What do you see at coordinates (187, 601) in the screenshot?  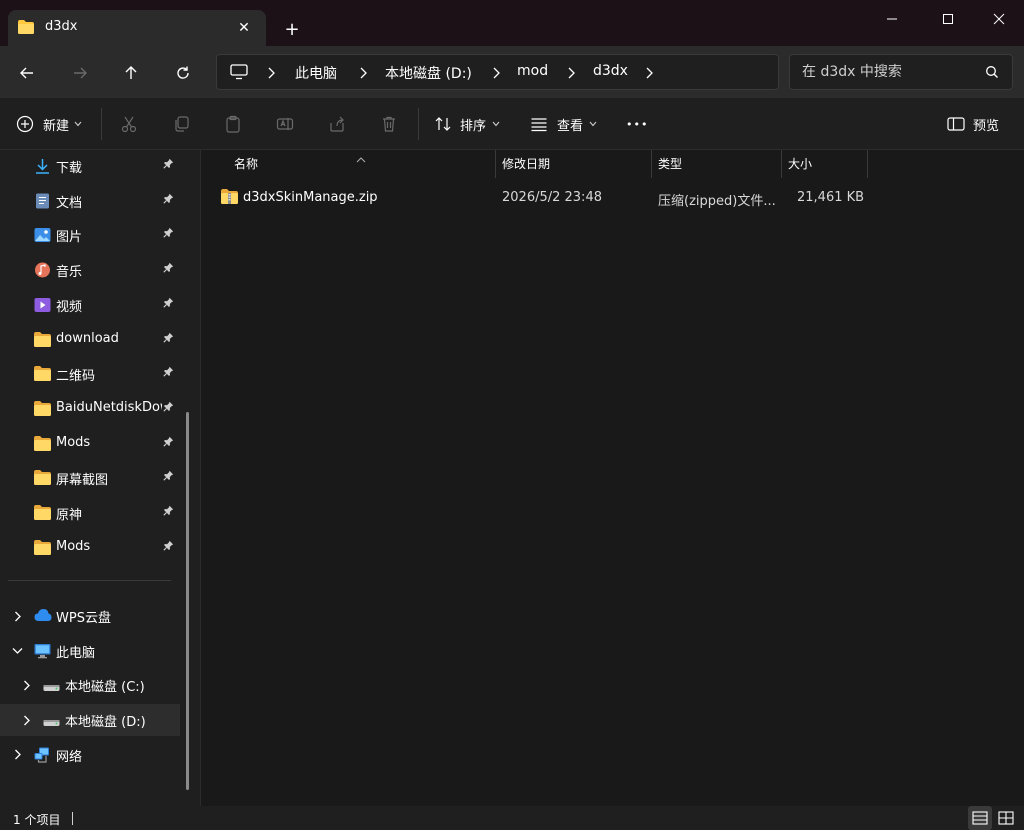 I see `sidebar-scrollbar` at bounding box center [187, 601].